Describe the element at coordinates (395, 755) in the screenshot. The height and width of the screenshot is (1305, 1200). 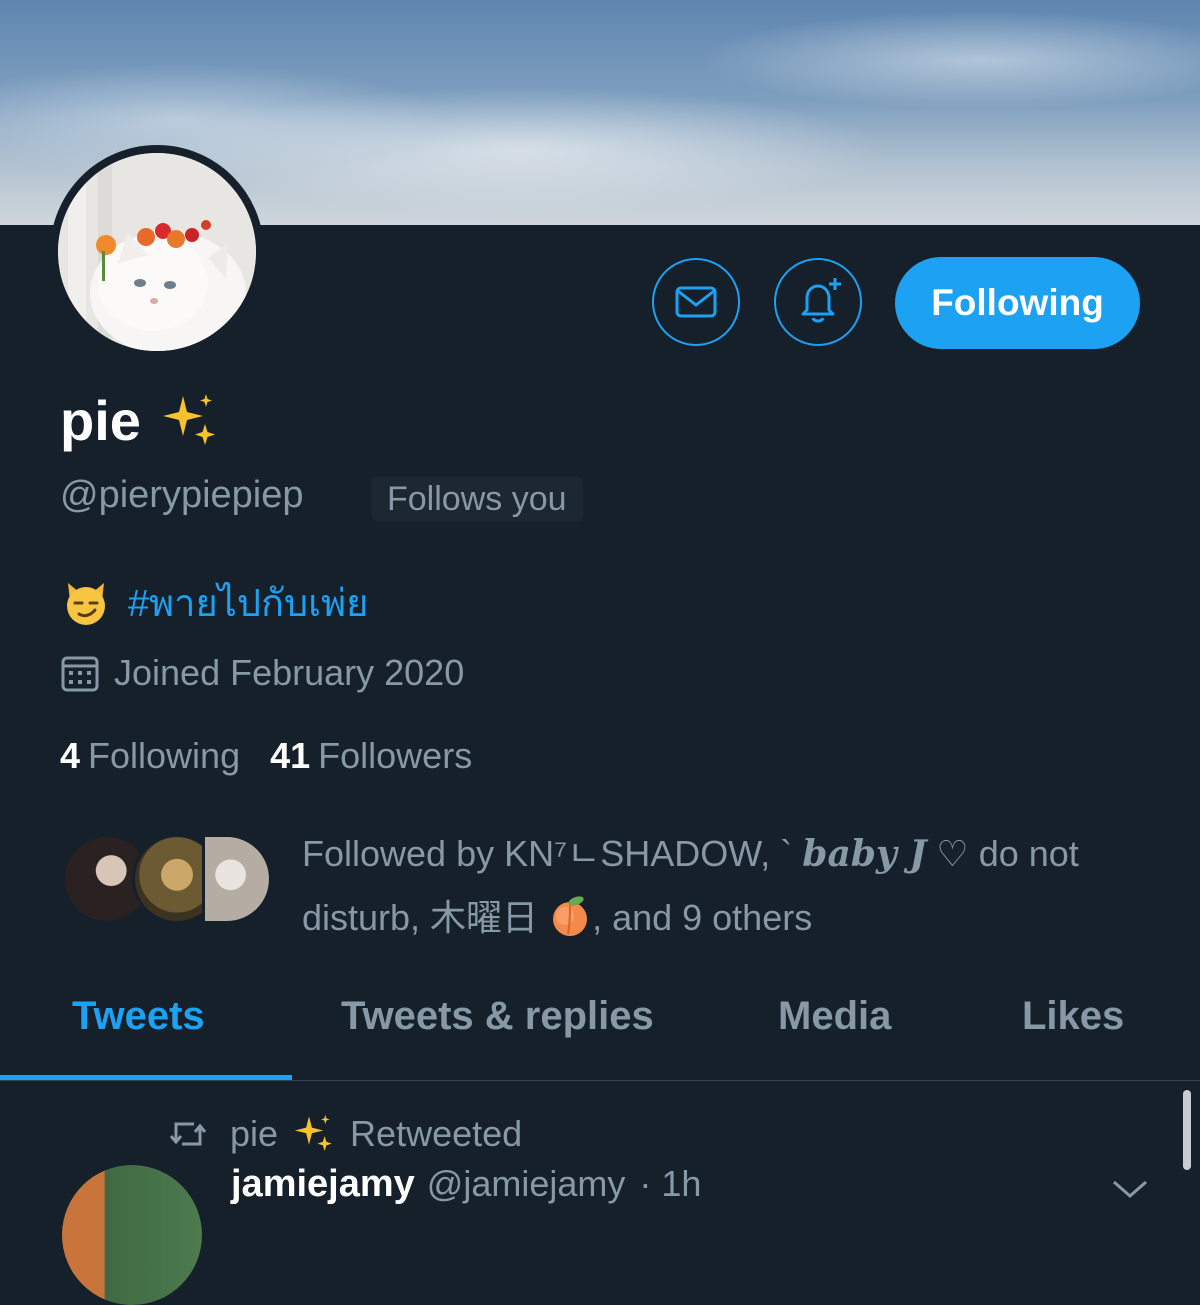
I see `followers-label: Followers` at that location.